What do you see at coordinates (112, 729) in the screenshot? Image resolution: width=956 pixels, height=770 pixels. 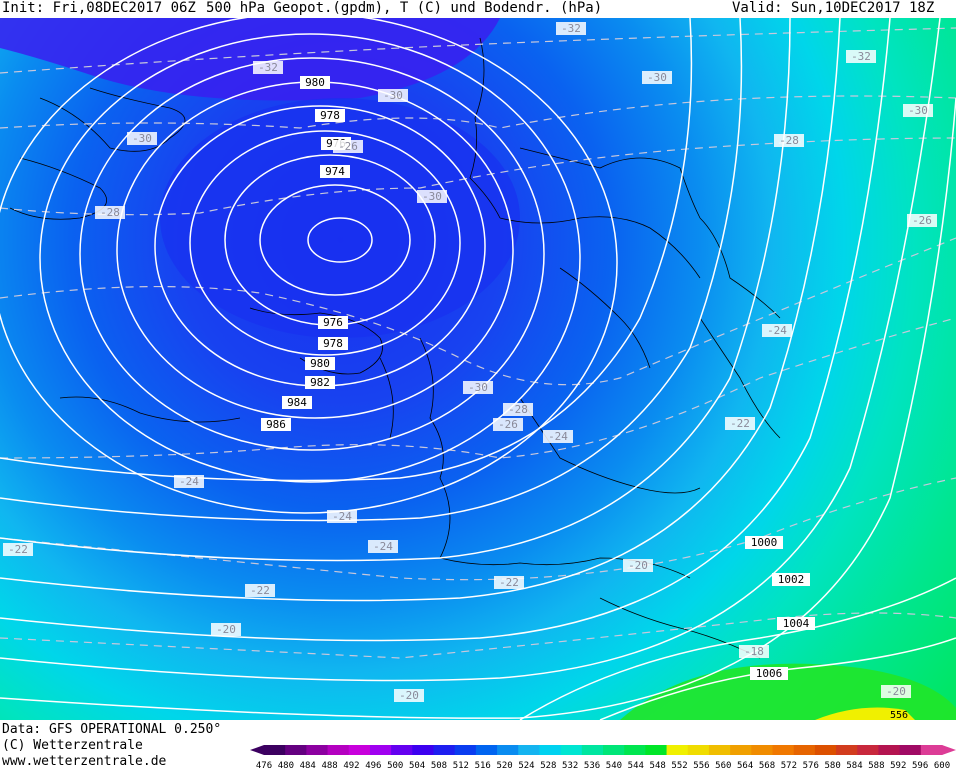 I see `data-source-text: Data: GFS OPERATIONAL 0.250°` at bounding box center [112, 729].